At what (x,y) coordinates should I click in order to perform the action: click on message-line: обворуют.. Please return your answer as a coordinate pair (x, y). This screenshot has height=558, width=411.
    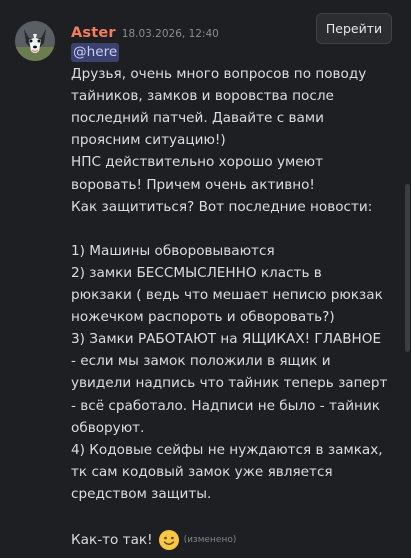
    Looking at the image, I should click on (108, 427).